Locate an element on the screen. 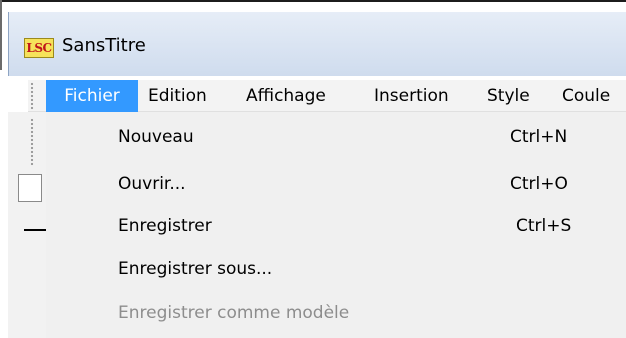 Image resolution: width=626 pixels, height=338 pixels. shortcut-enregistrer: Ctrl+S is located at coordinates (544, 226).